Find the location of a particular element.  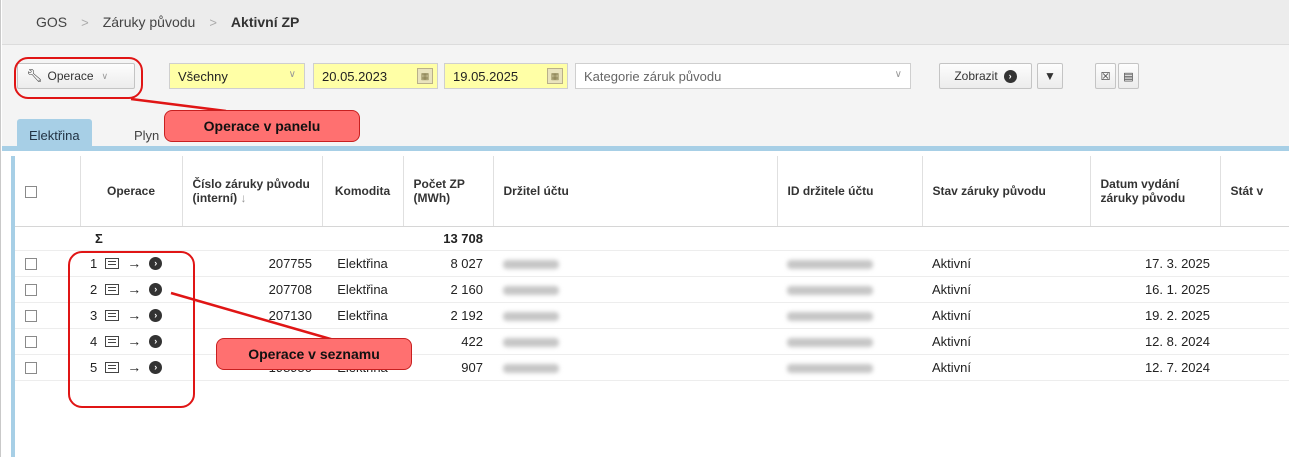

header-operations: Operace is located at coordinates (131, 191).